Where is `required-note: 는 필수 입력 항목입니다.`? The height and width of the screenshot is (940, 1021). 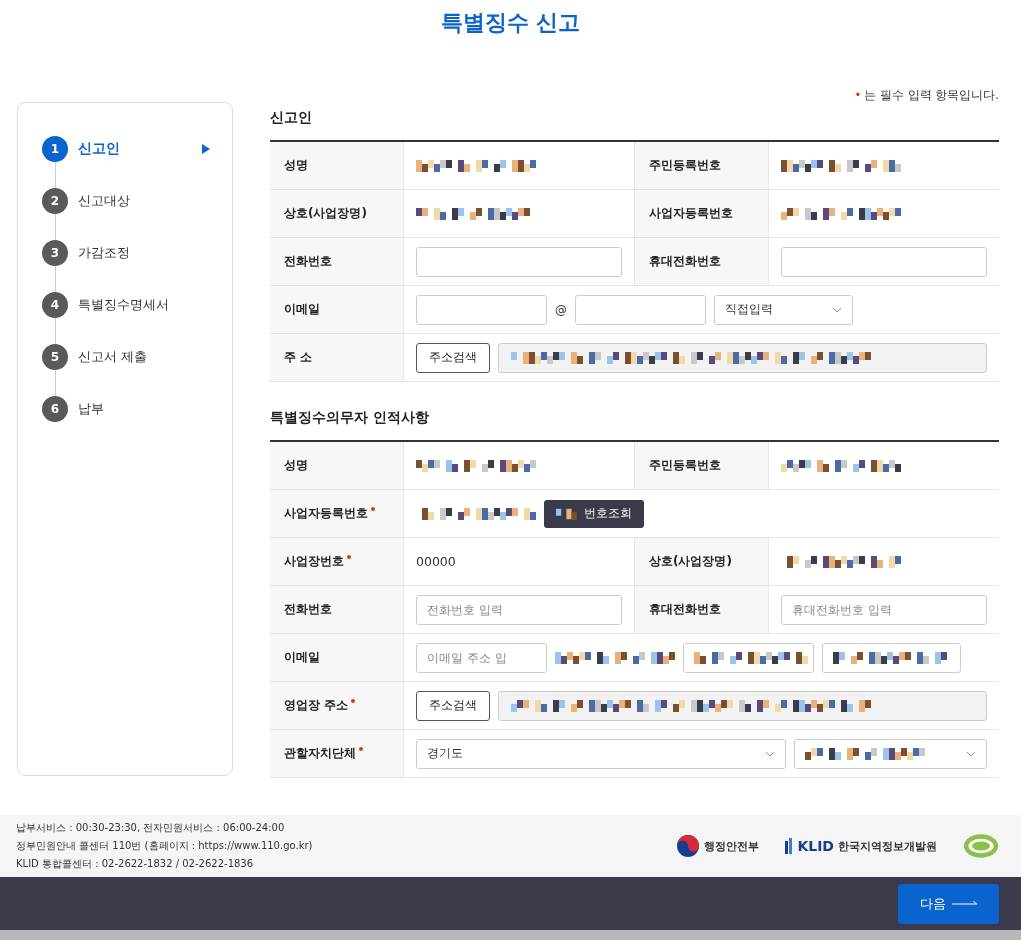
required-note: 는 필수 입력 항목입니다. is located at coordinates (931, 95).